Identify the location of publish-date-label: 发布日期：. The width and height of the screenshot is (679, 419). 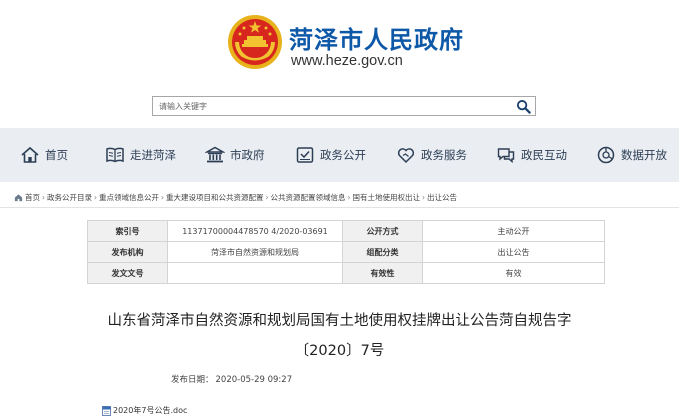
(192, 380).